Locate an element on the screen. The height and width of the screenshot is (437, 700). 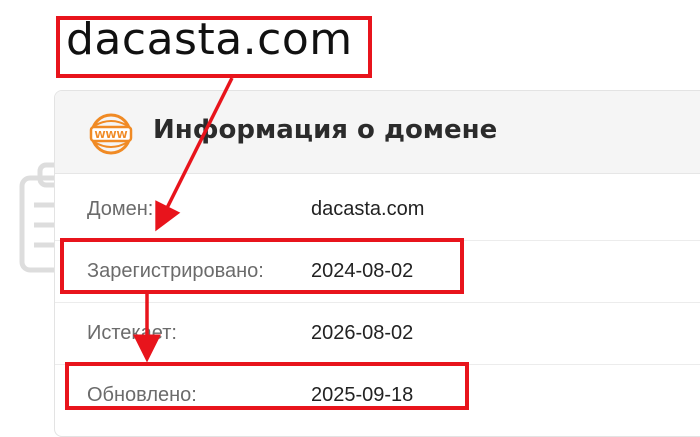
card-title: Информация о домене is located at coordinates (325, 130).